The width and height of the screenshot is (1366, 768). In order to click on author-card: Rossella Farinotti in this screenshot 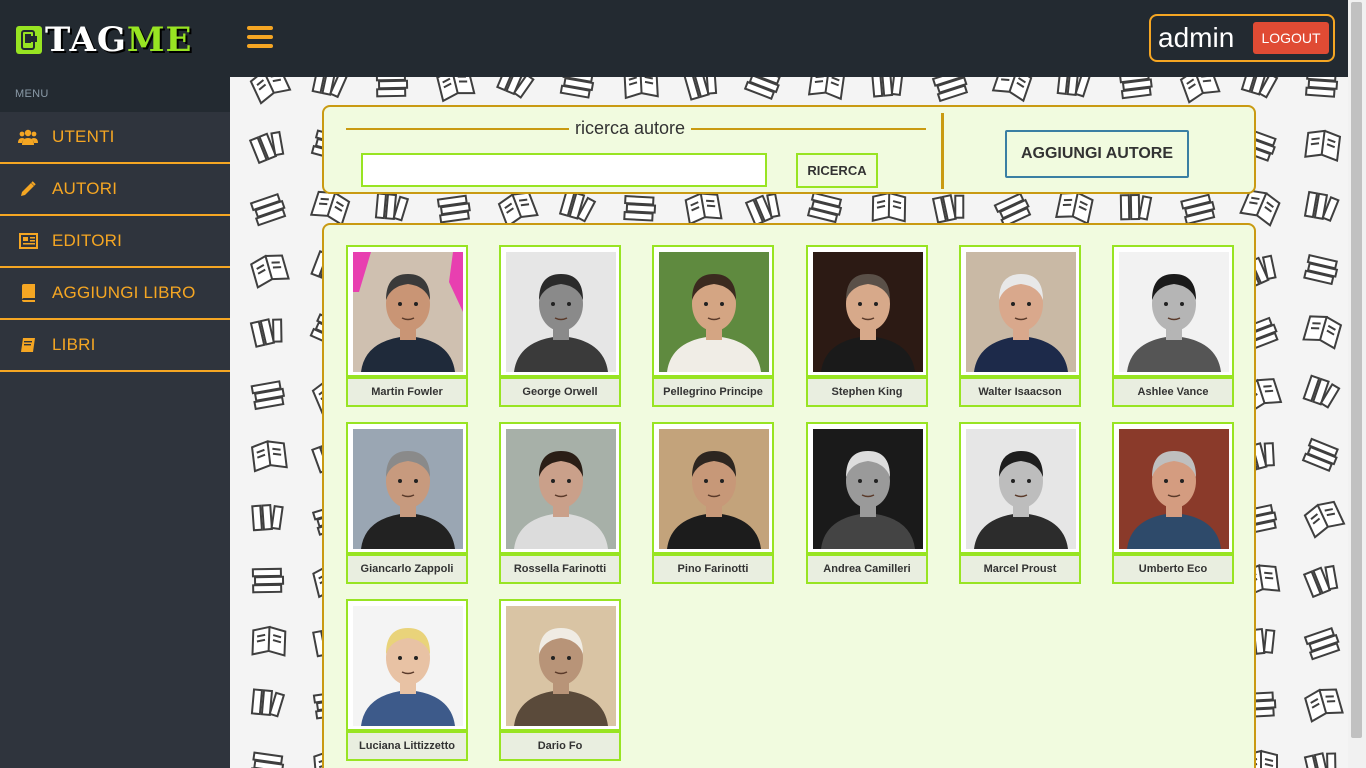, I will do `click(560, 503)`.